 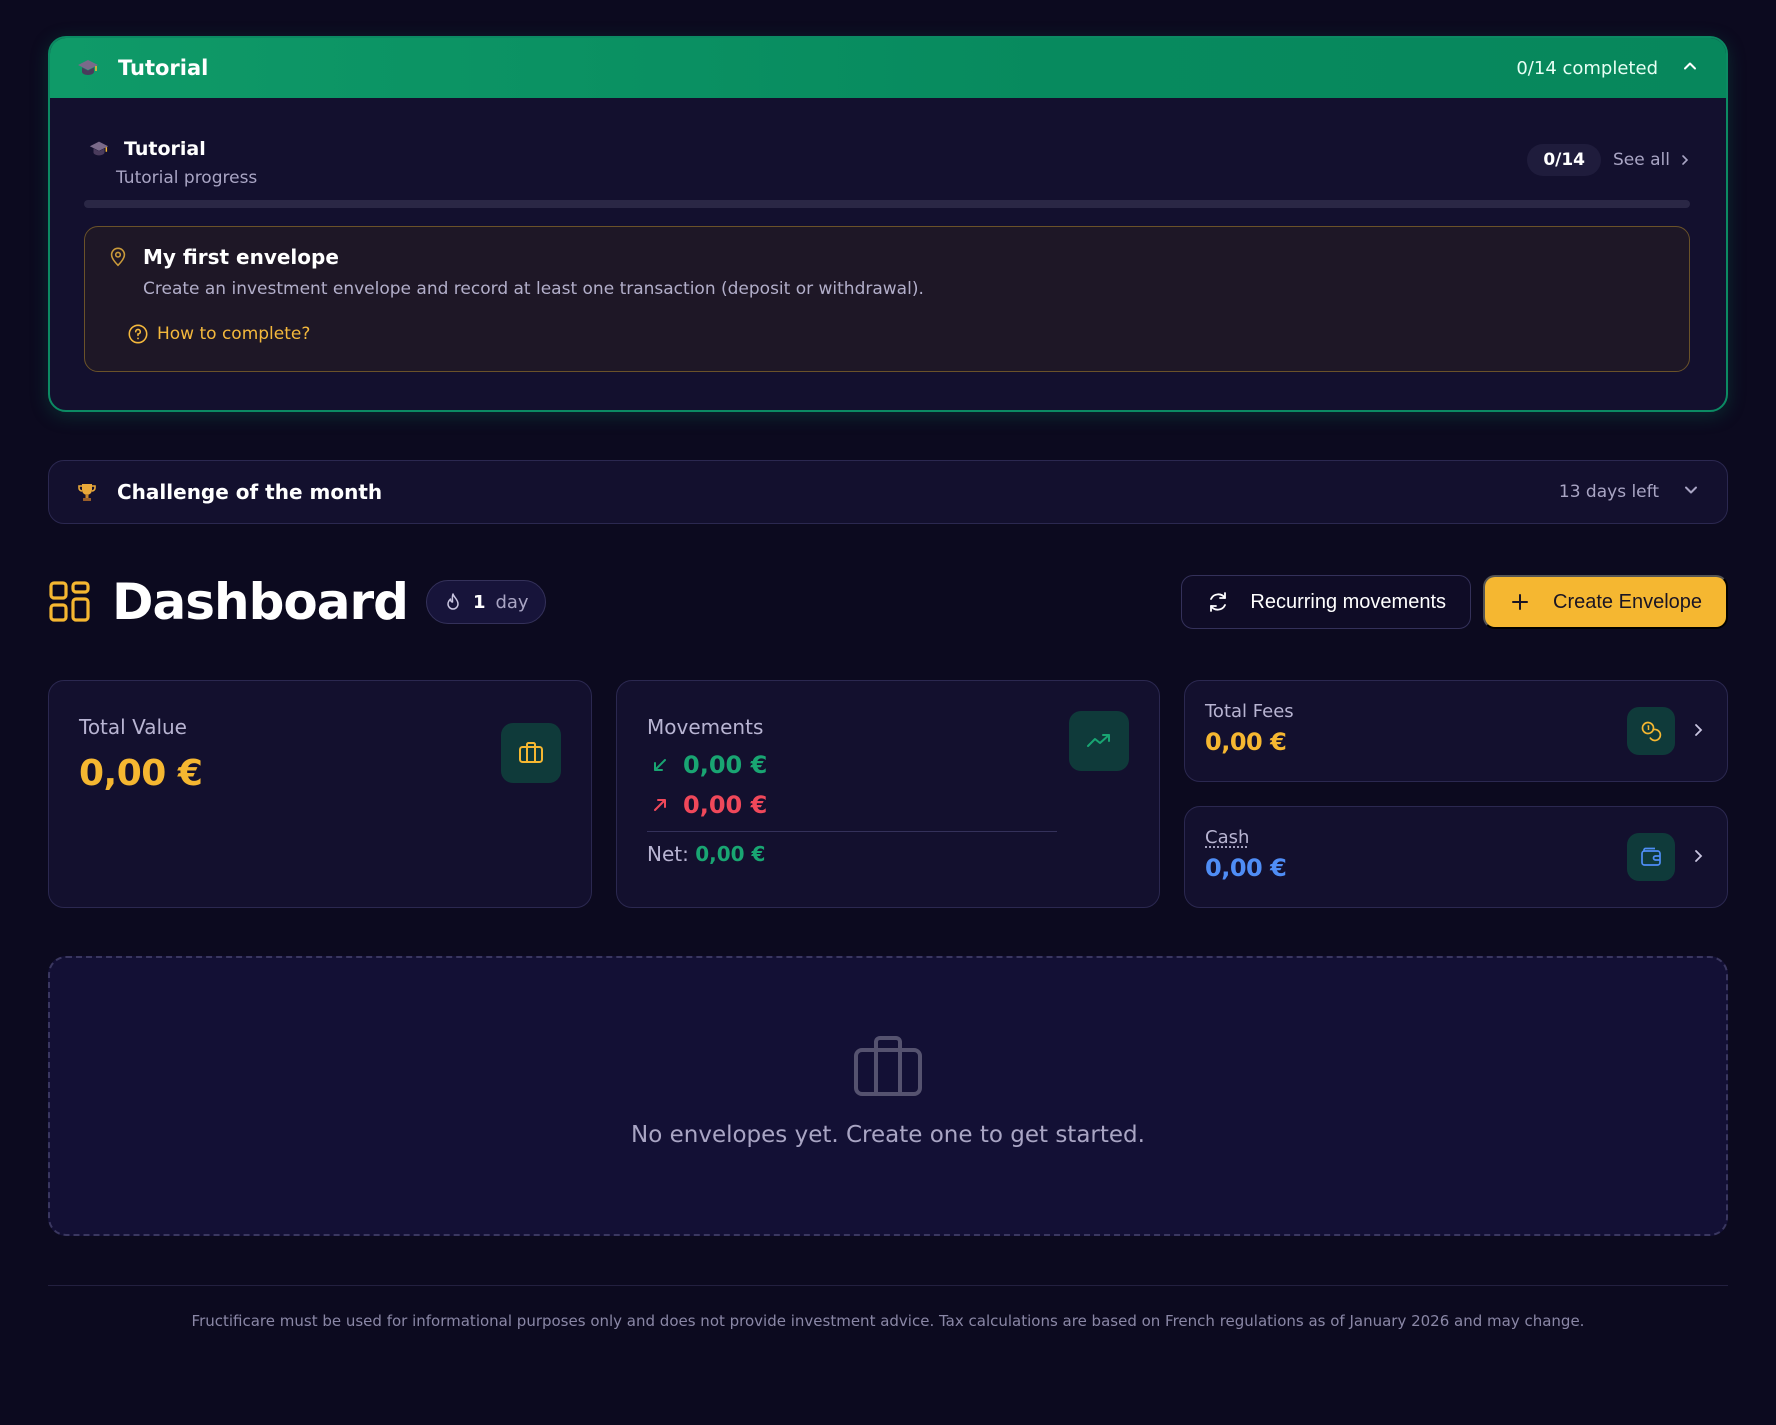 I want to click on net-value: 0,00 €, so click(x=730, y=854).